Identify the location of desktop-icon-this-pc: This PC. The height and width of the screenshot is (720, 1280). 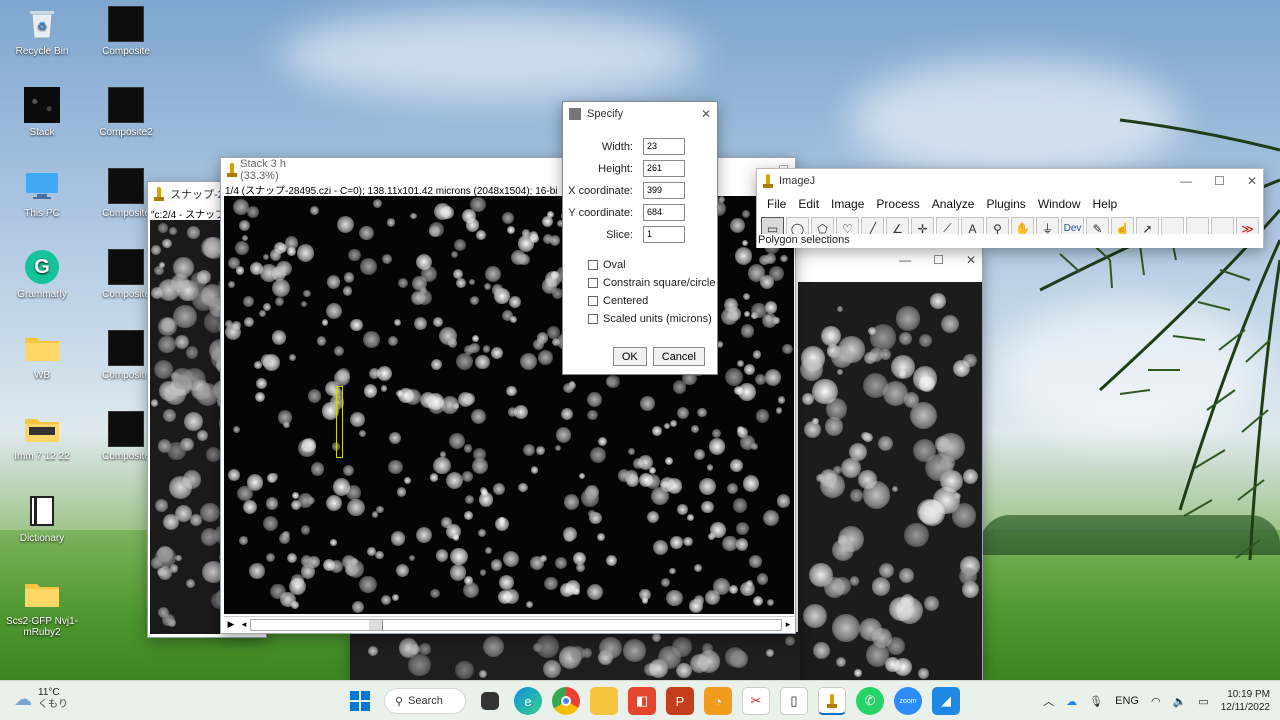
(42, 193).